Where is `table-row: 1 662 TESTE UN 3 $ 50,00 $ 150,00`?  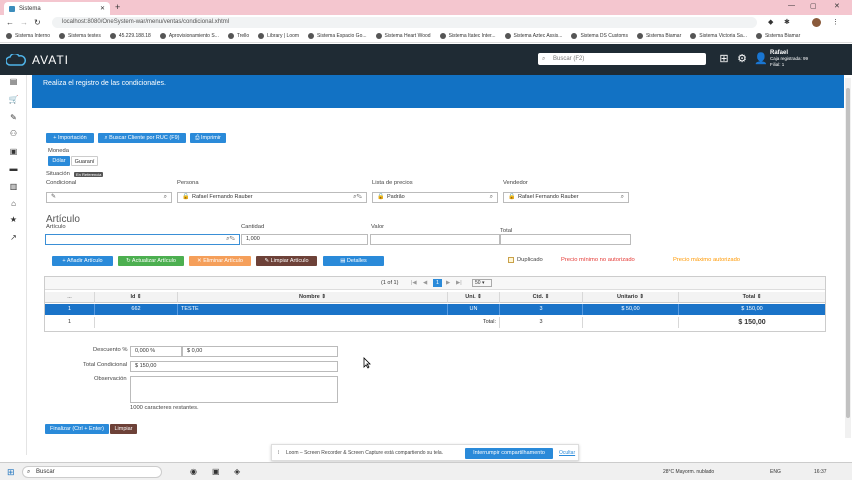
table-row: 1 662 TESTE UN 3 $ 50,00 $ 150,00 is located at coordinates (435, 309).